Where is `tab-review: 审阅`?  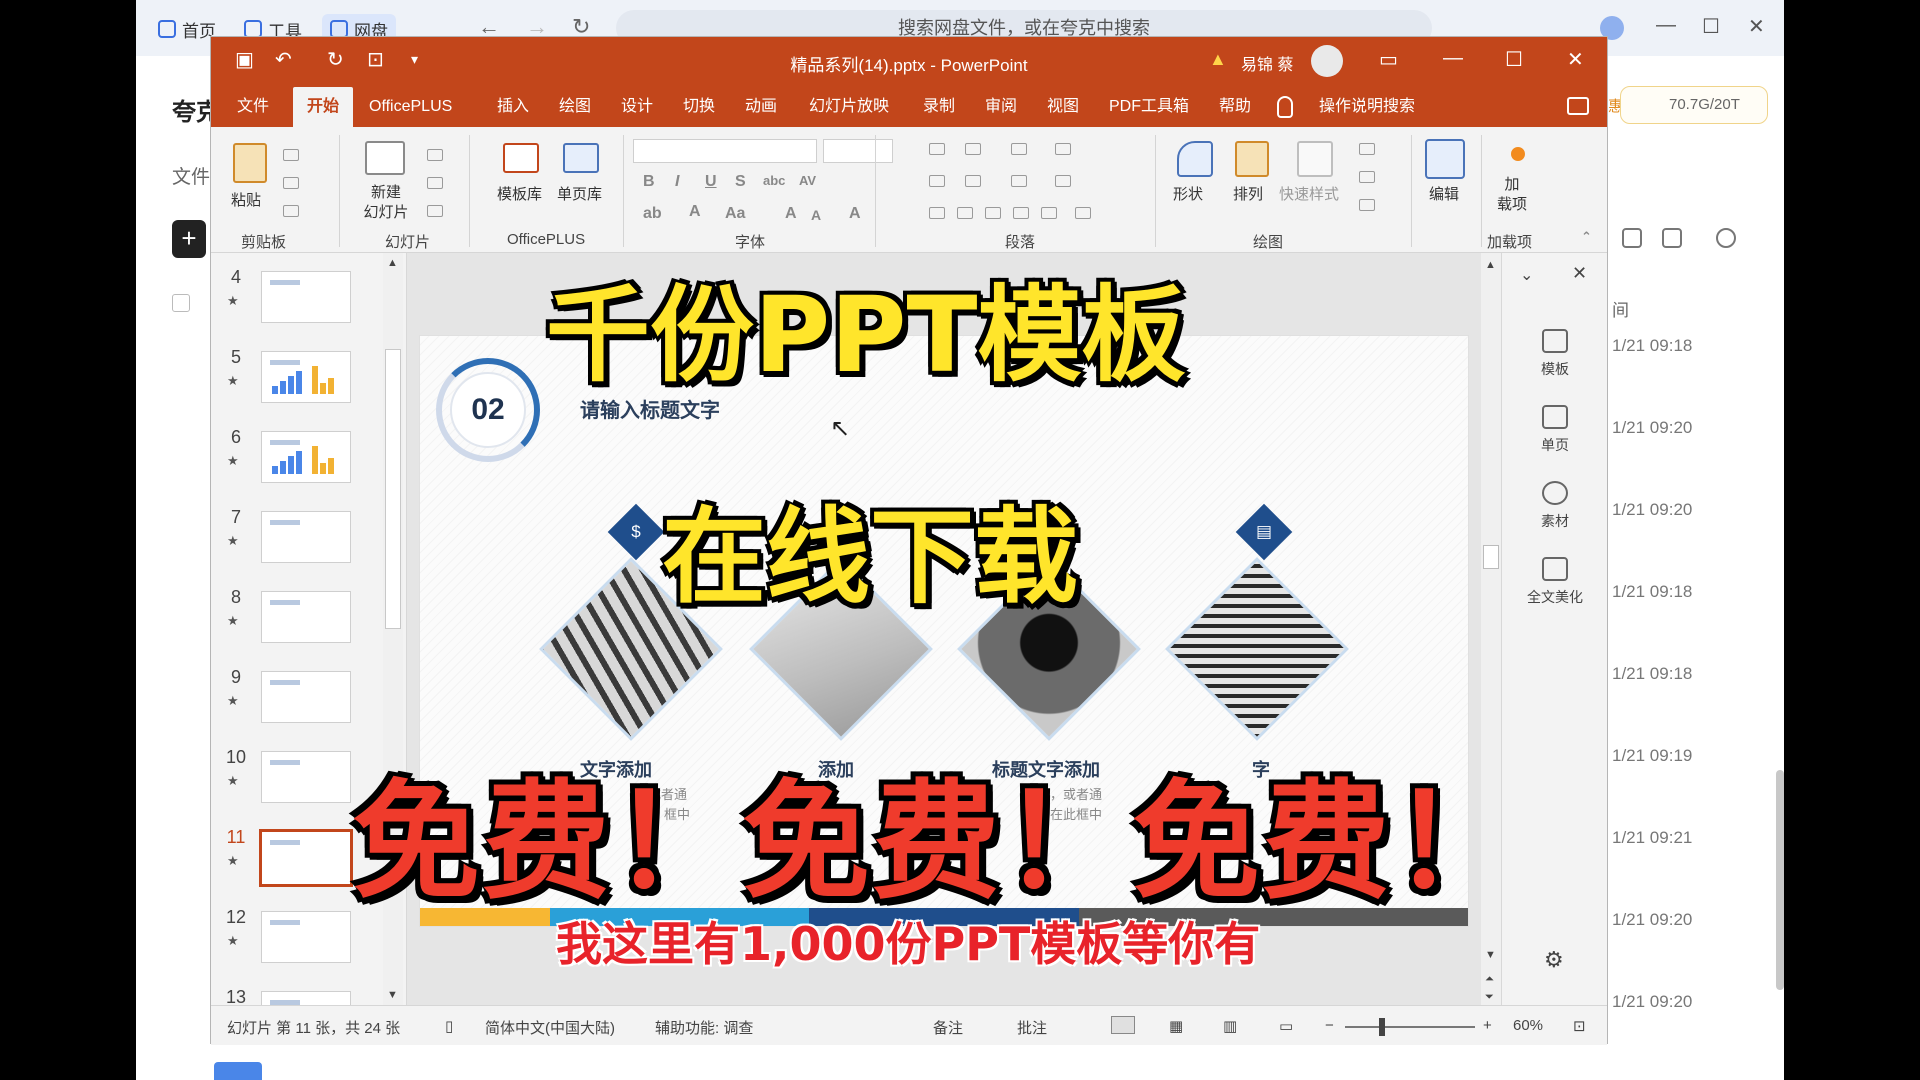
tab-review: 审阅 is located at coordinates (1001, 107).